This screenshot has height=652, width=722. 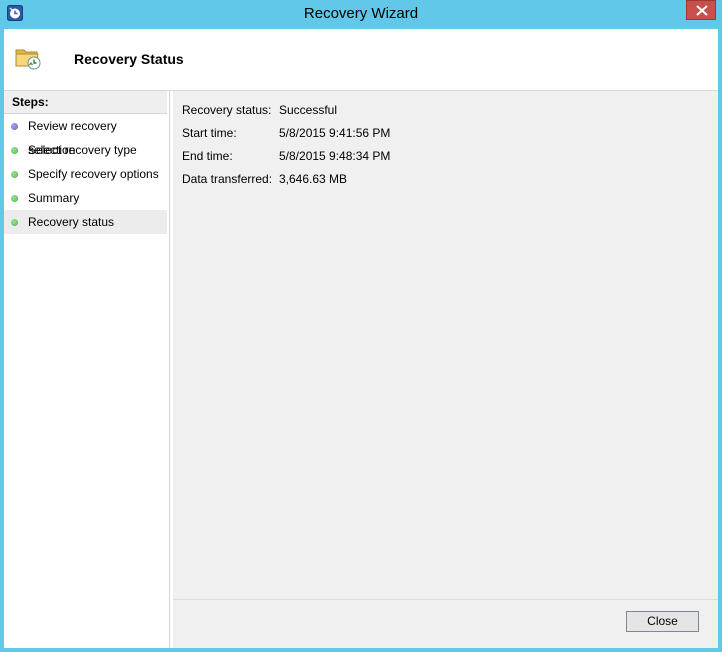 I want to click on title-bar: Recovery Wizard, so click(x=361, y=14).